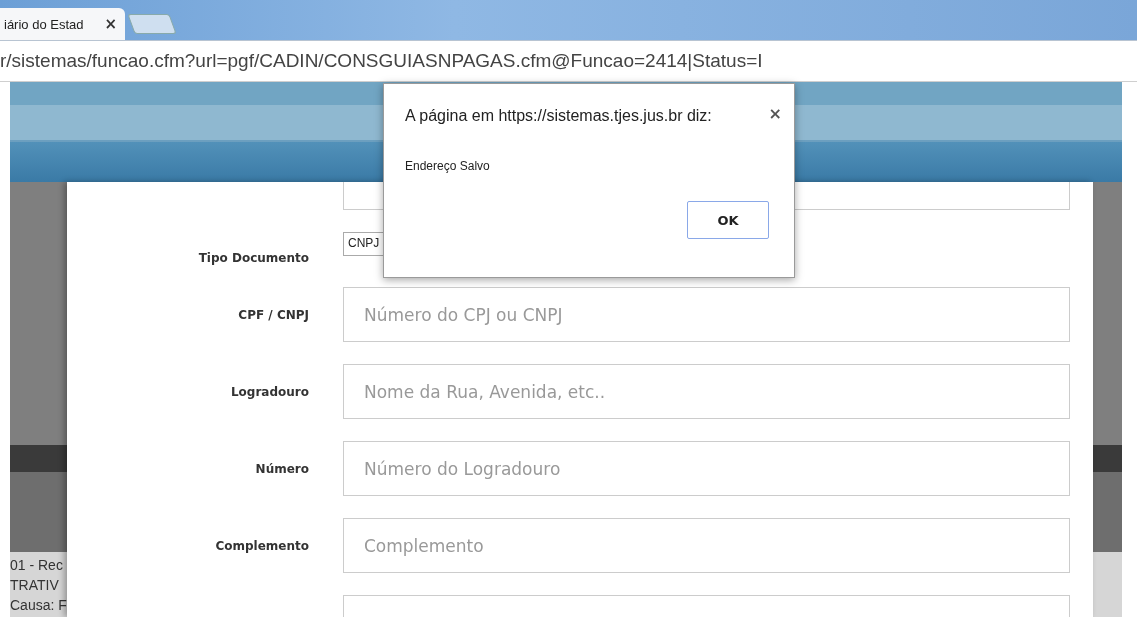  What do you see at coordinates (35, 585) in the screenshot?
I see `background-text: TRATIV` at bounding box center [35, 585].